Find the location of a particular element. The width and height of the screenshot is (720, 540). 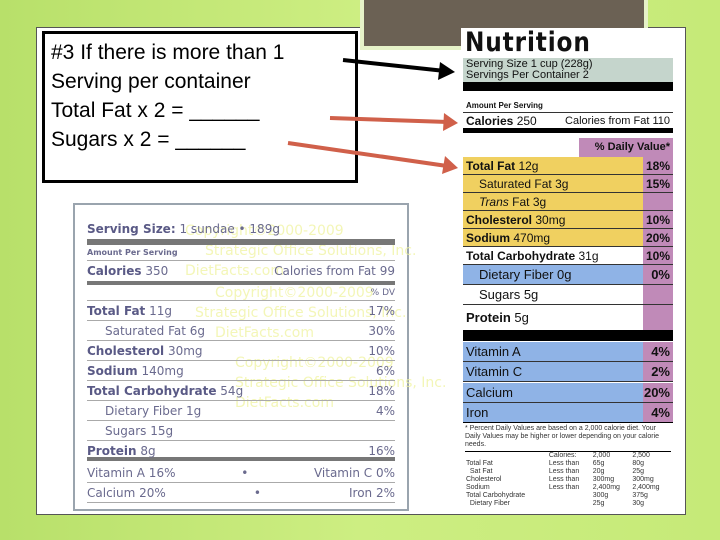

black-arrow is located at coordinates (394, 65).